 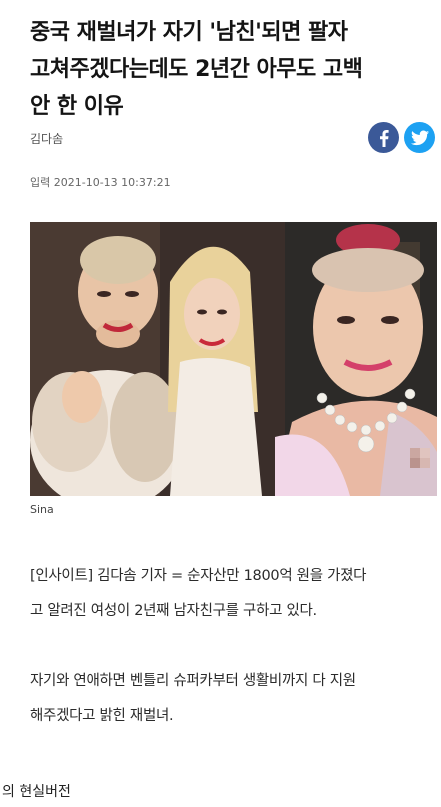 I want to click on paragraph-line: [인사이트] 김다솜 기자 = 순자산만 1800억 원을 가졌다, so click(x=198, y=576).